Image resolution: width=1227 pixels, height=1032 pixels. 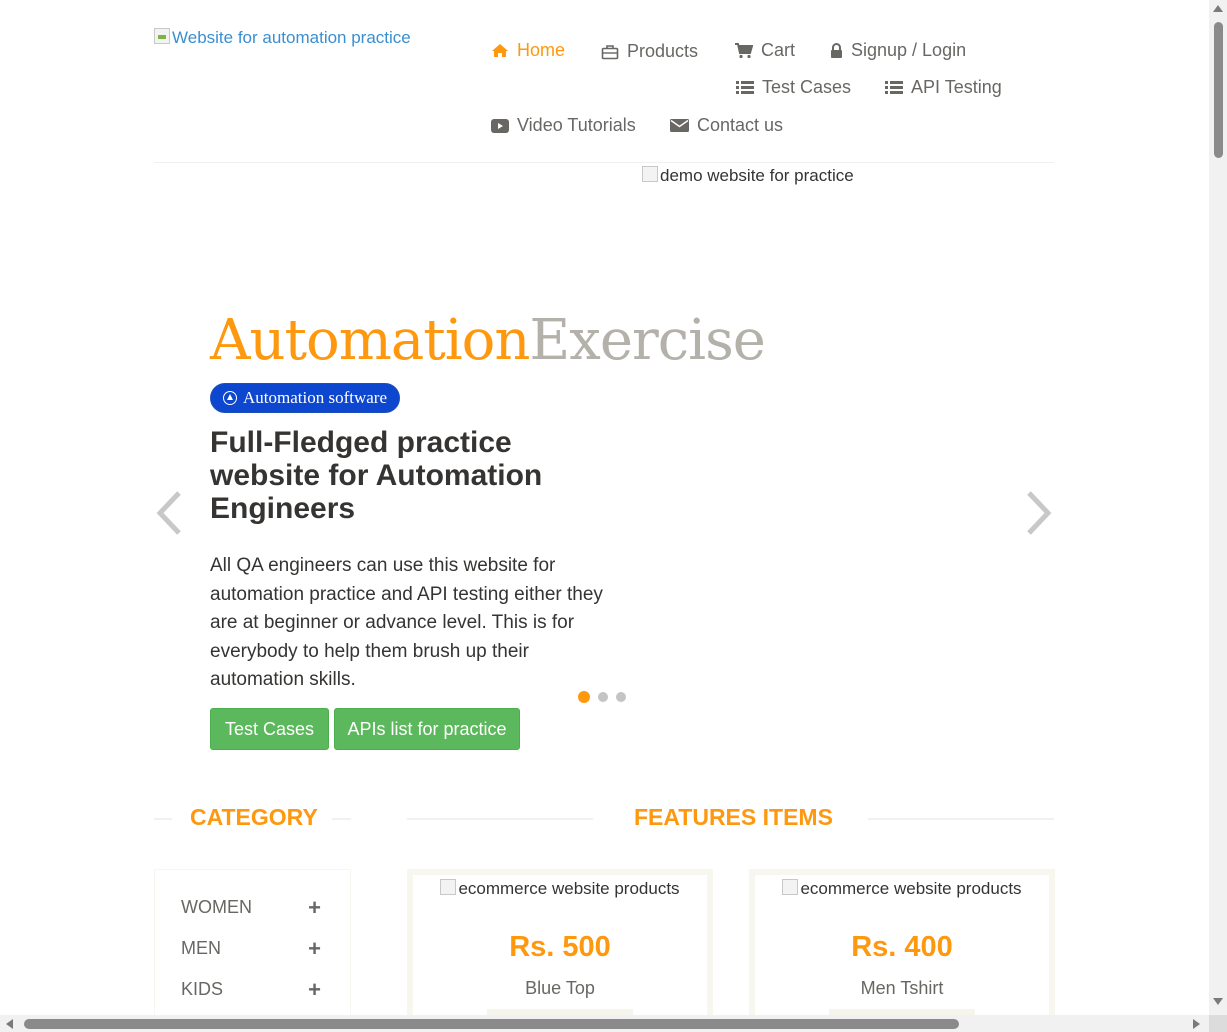 I want to click on nav-test-cases-label: Test Cases, so click(x=807, y=87).